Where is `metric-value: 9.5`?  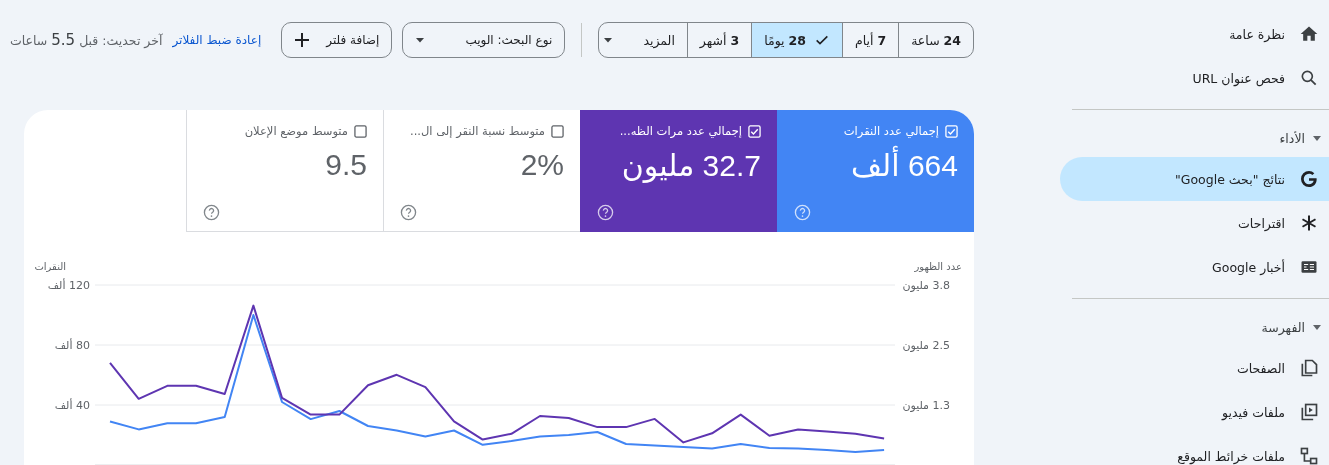 metric-value: 9.5 is located at coordinates (345, 165).